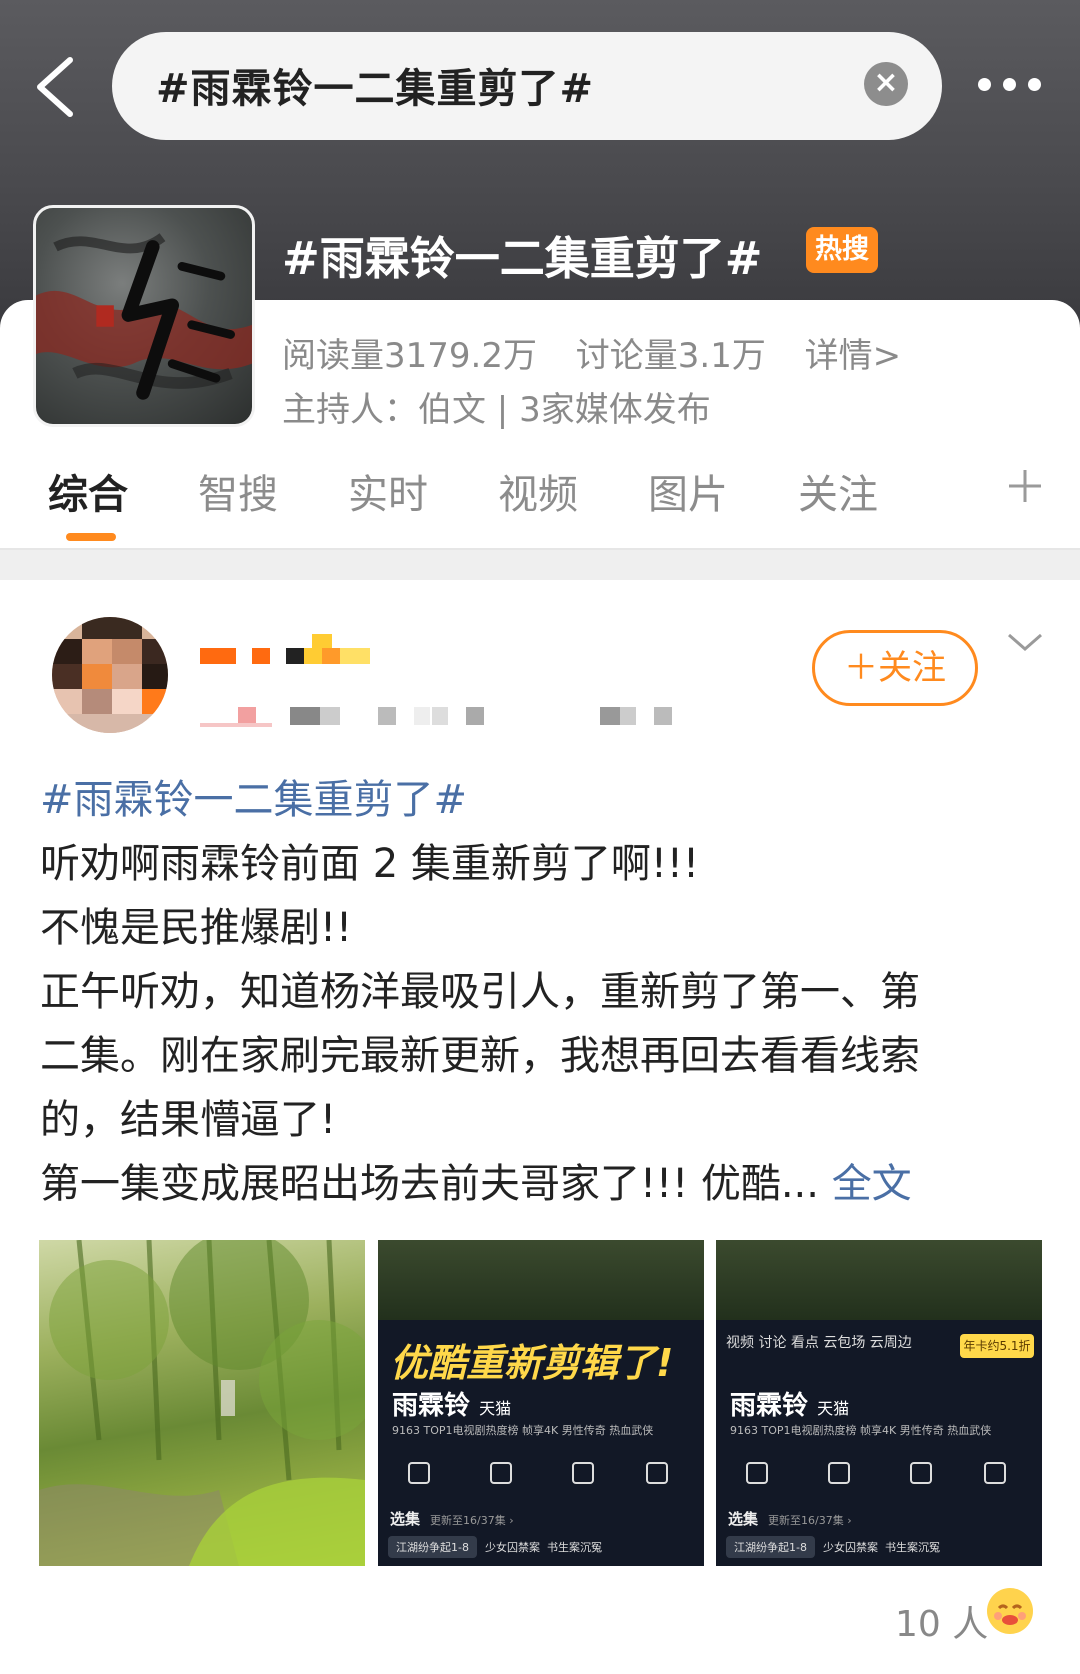  Describe the element at coordinates (997, 1346) in the screenshot. I see `vip-badge: 年卡约5.1折` at that location.